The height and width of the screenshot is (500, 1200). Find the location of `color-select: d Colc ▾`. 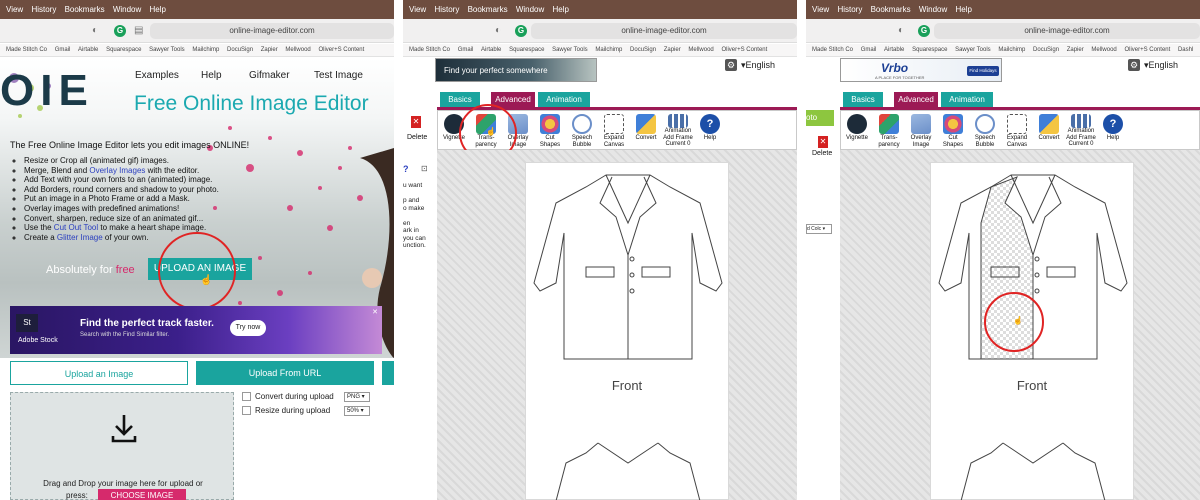

color-select: d Colc ▾ is located at coordinates (819, 229).